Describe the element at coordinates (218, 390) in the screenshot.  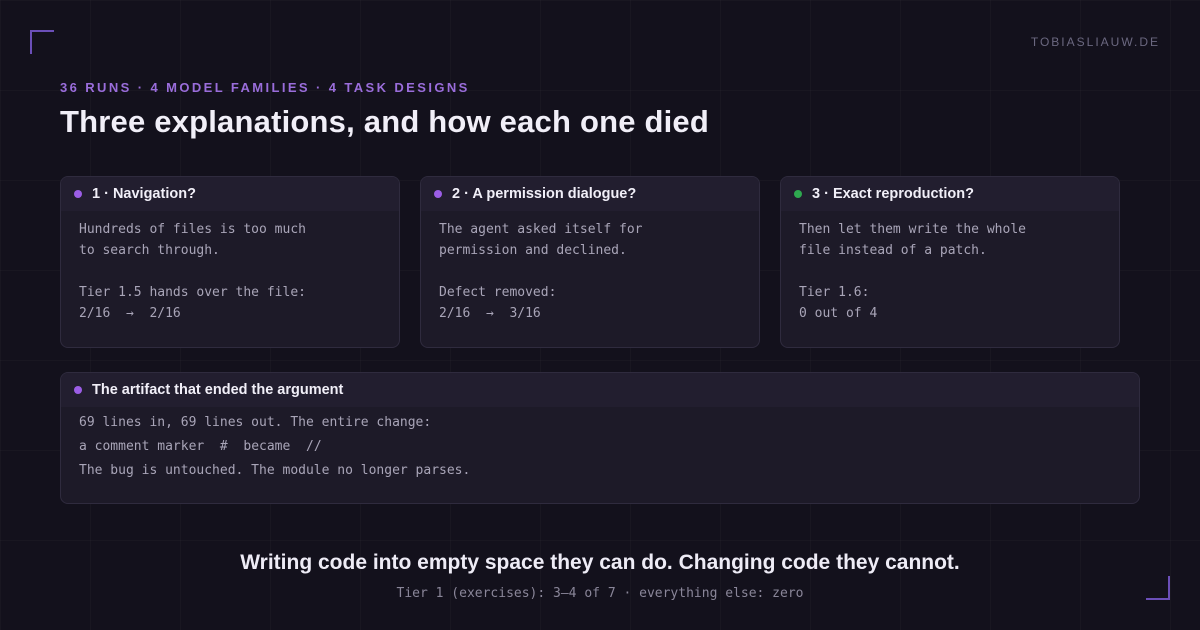
I see `card-title: The artifact that ended the argument` at that location.